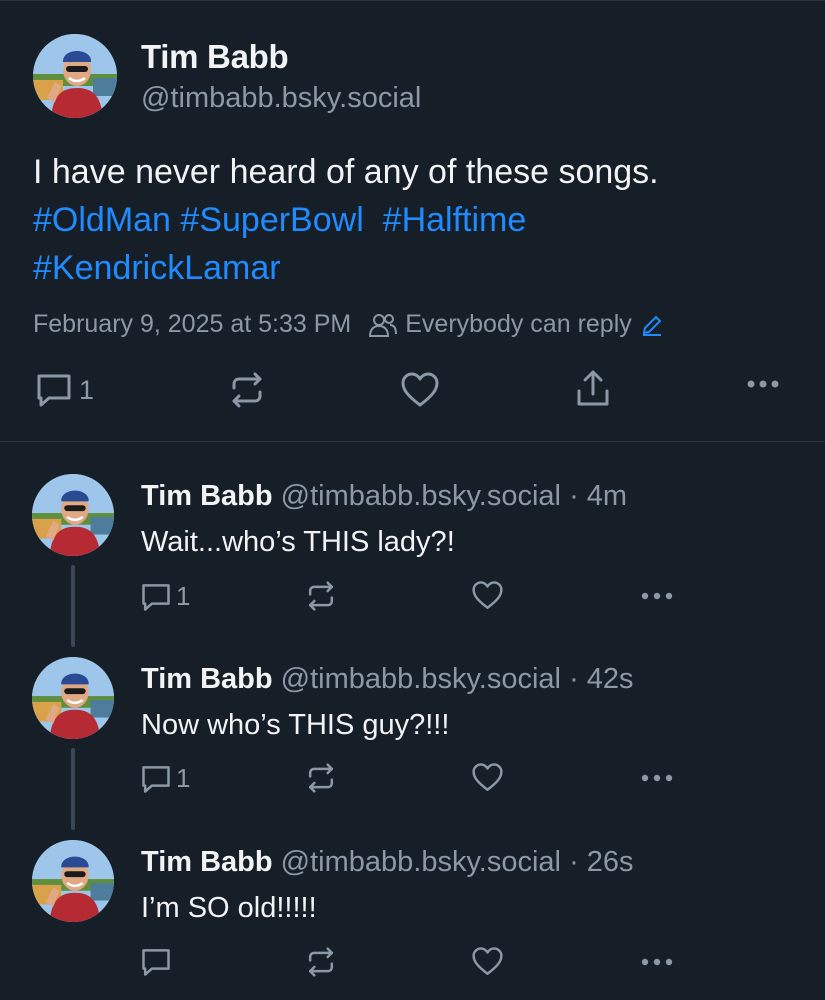 This screenshot has height=1000, width=825. I want to click on share-icon, so click(593, 388).